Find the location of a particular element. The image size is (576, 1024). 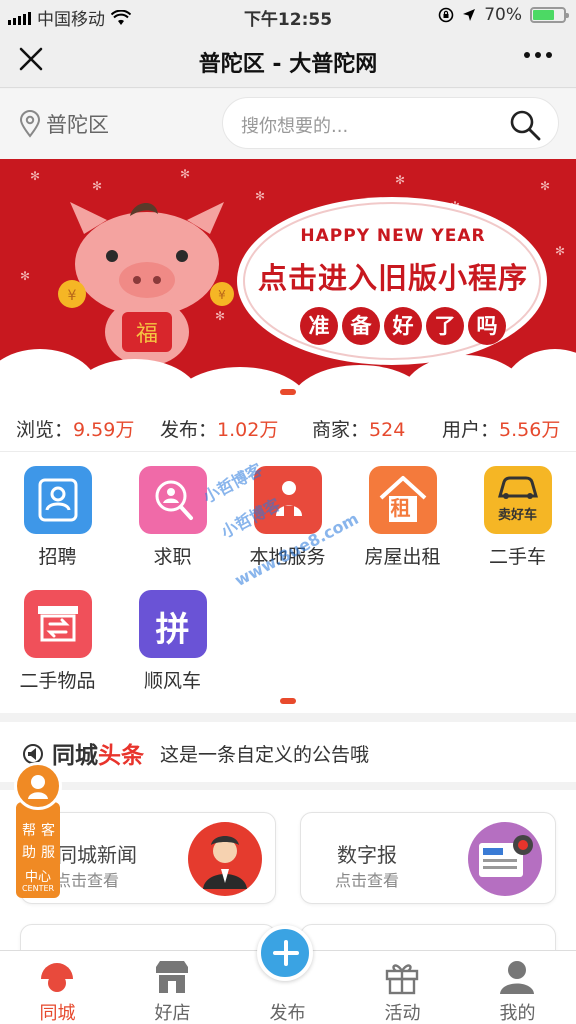

search-person-icon is located at coordinates (172, 500).